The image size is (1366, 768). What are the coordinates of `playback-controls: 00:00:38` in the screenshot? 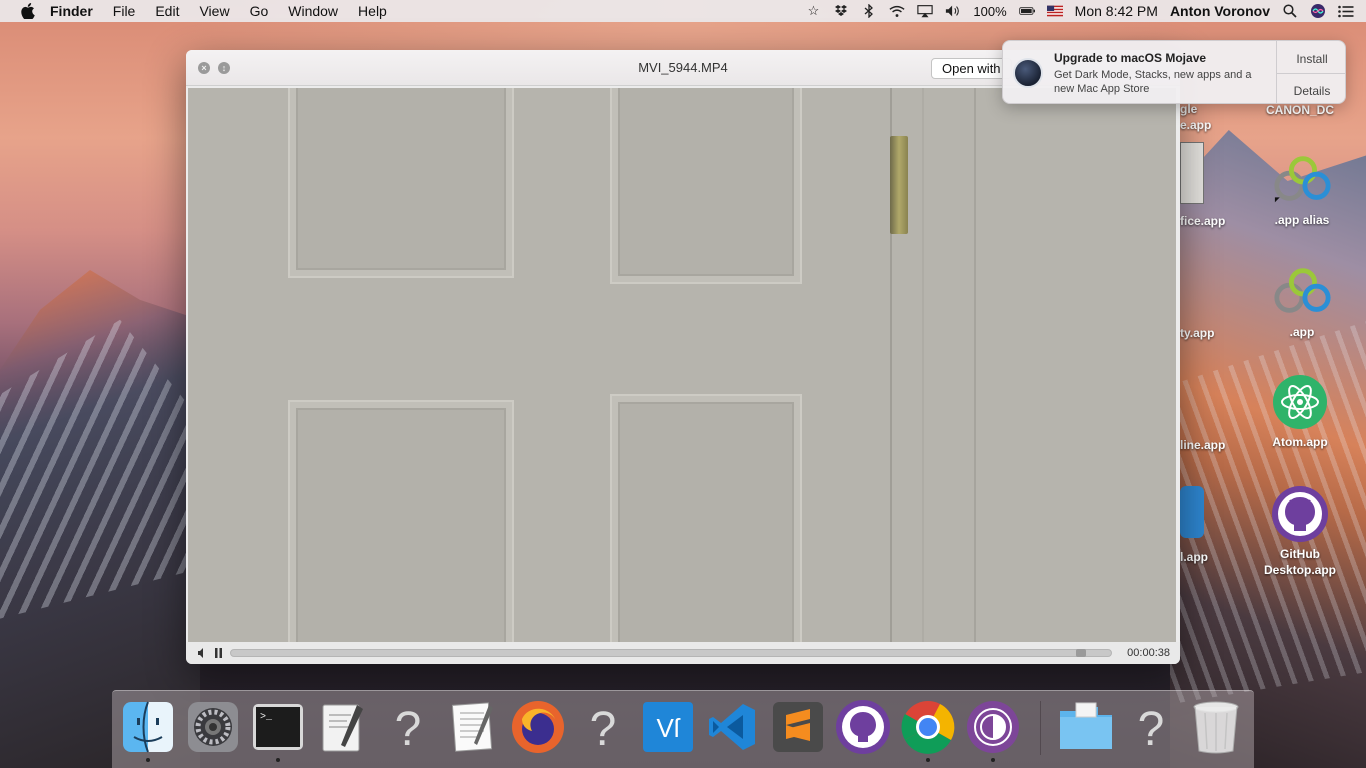 It's located at (683, 653).